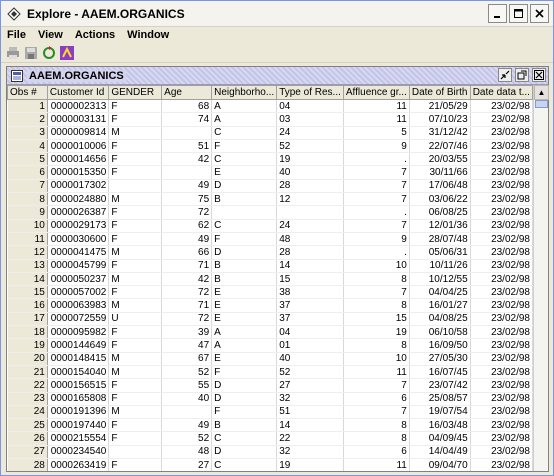  What do you see at coordinates (376, 159) in the screenshot?
I see `table-cell: .` at bounding box center [376, 159].